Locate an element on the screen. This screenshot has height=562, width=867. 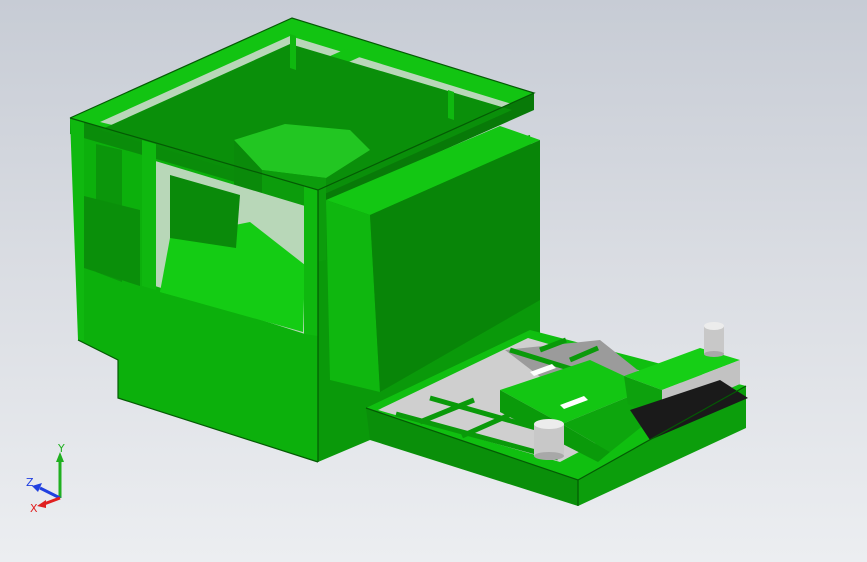
z-axis-line is located at coordinates (50, 493).